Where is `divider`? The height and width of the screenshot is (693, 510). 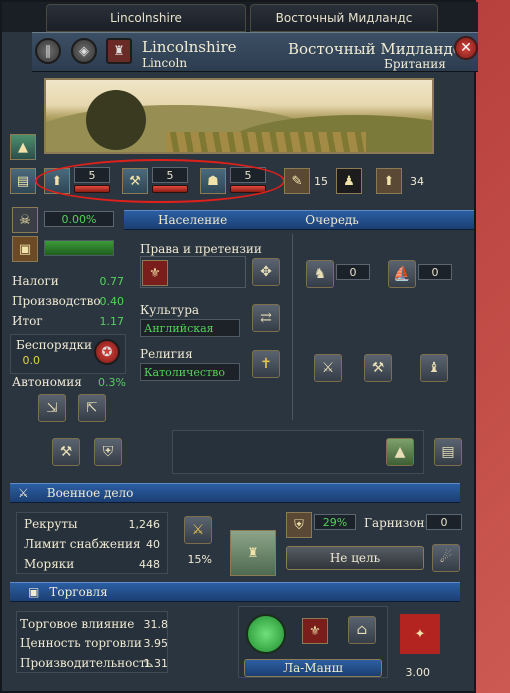 divider is located at coordinates (292, 327).